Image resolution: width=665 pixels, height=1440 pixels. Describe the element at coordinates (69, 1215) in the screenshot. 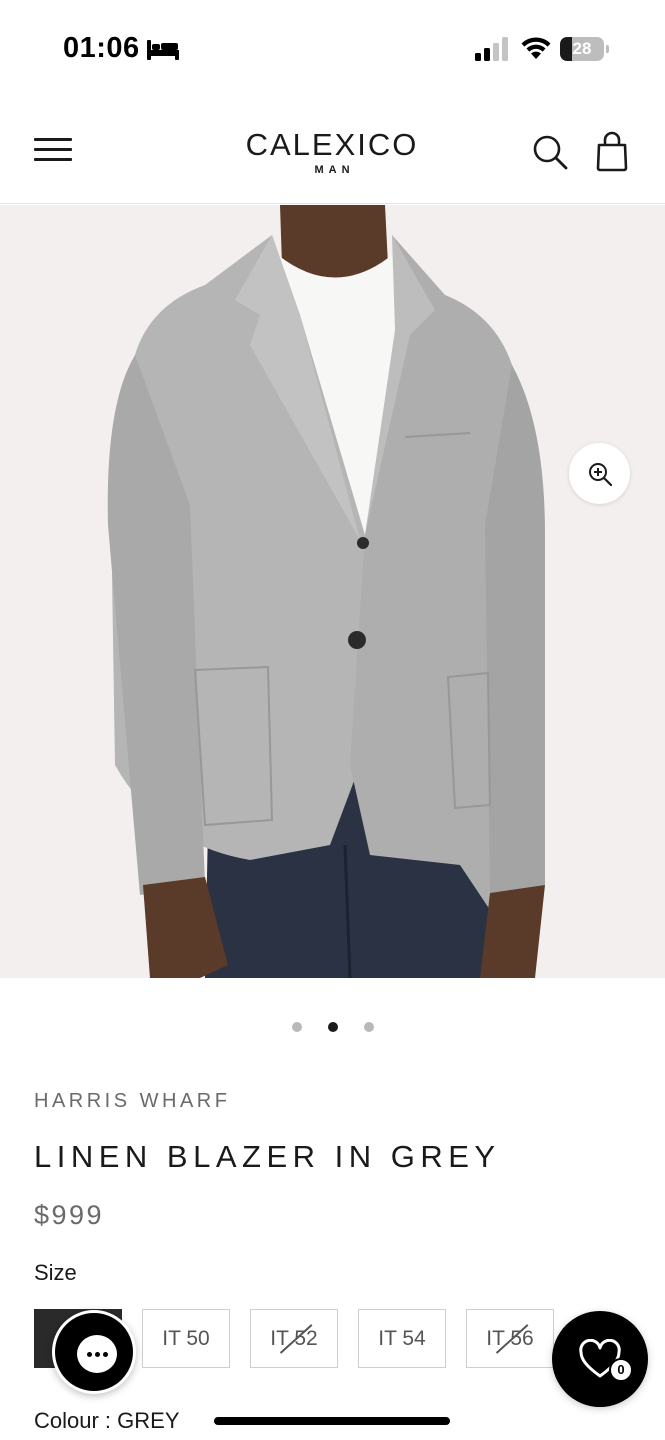

I see `product-price: $999` at that location.